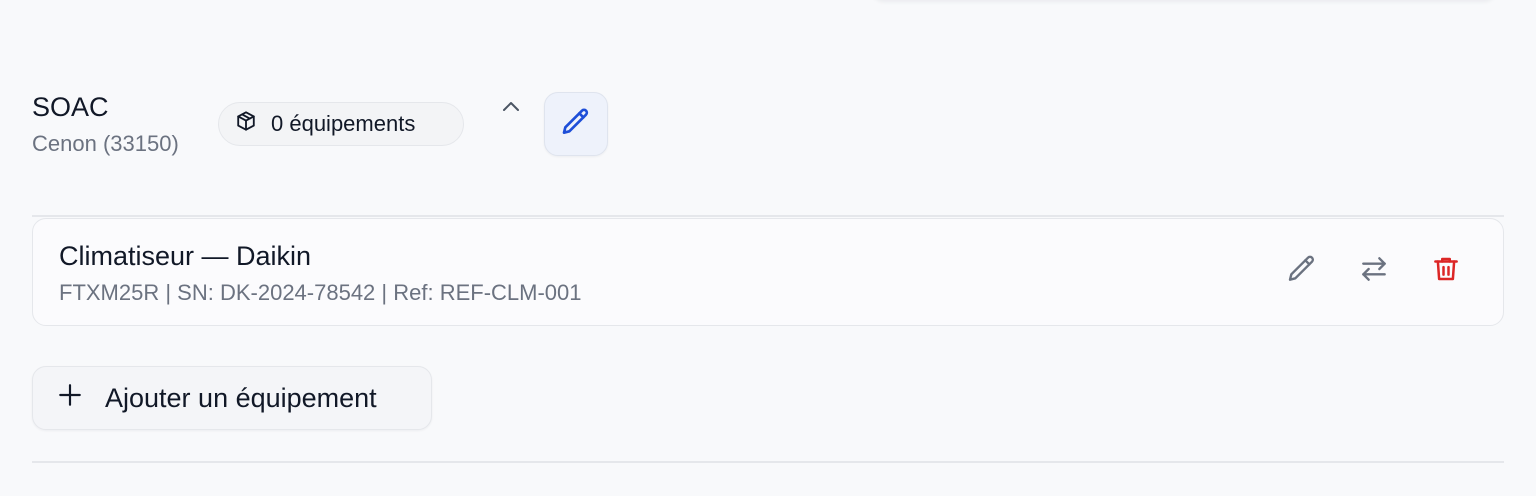  I want to click on arrows-exchange-icon, so click(1374, 271).